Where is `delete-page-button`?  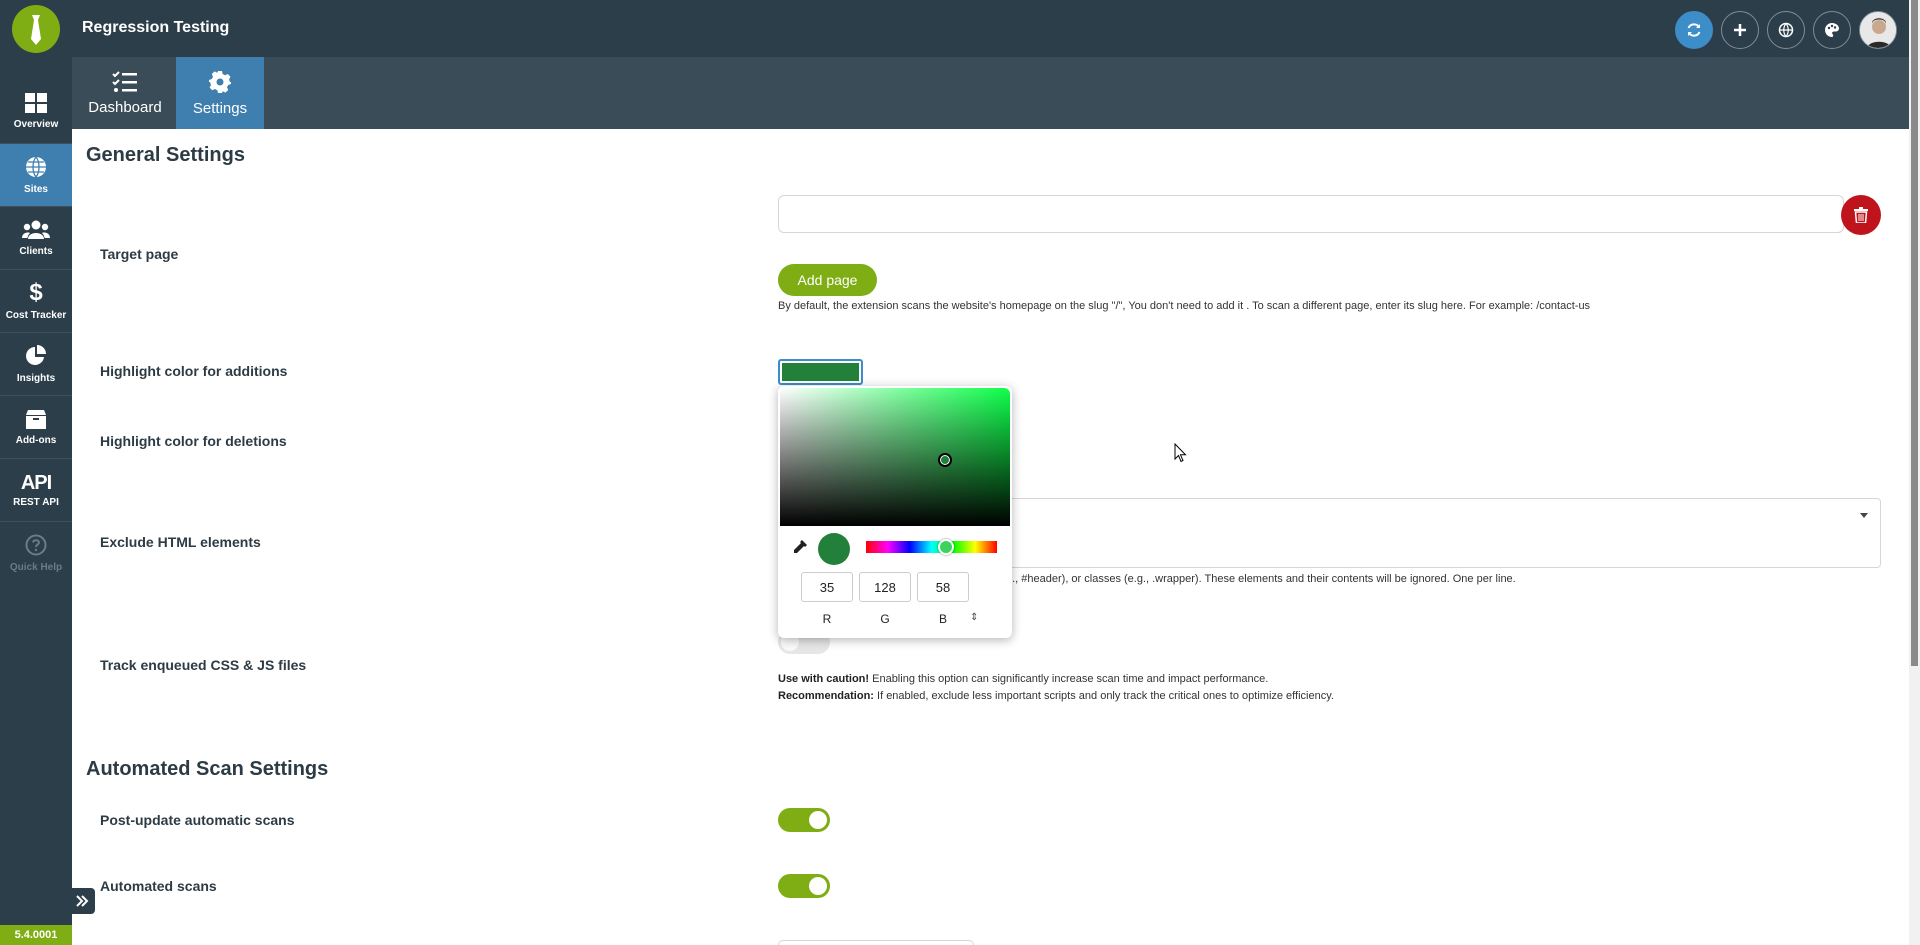
delete-page-button is located at coordinates (1861, 215).